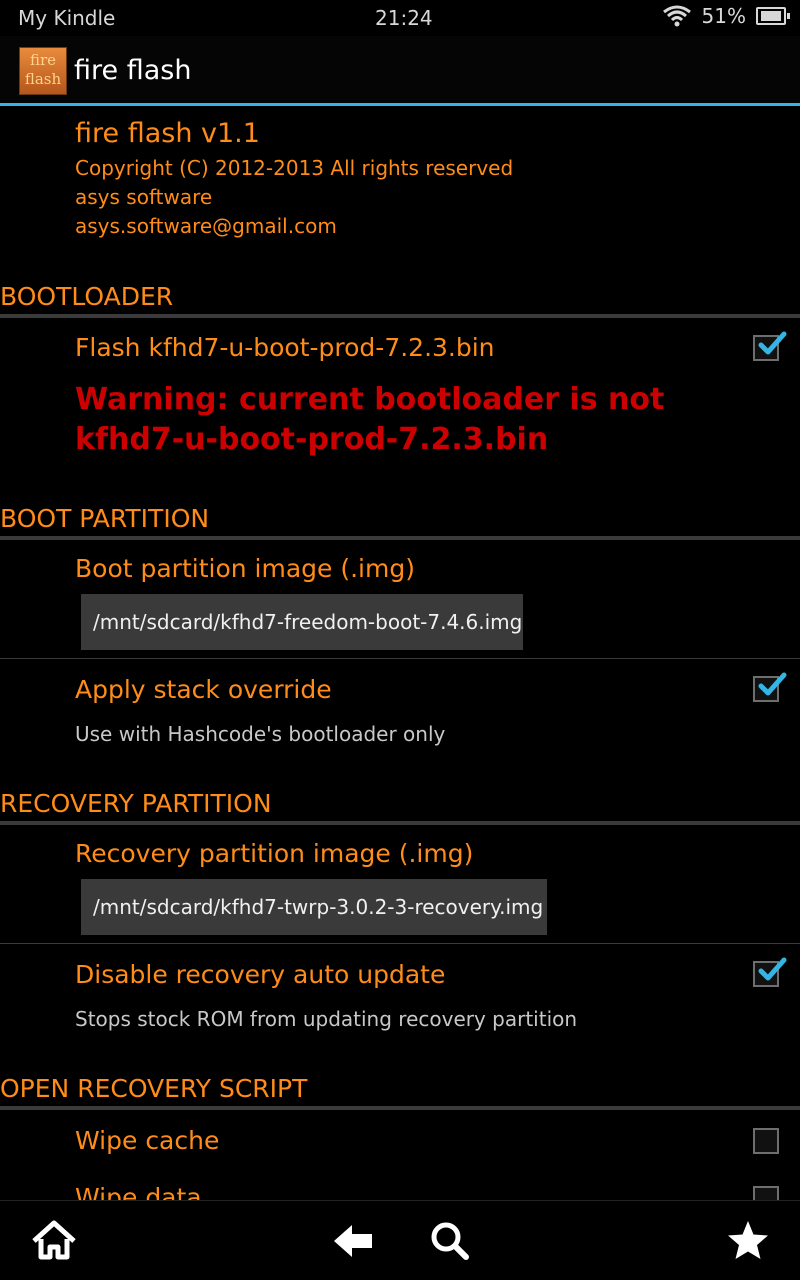 This screenshot has height=1280, width=800. I want to click on about-title: fire flash v1.1, so click(167, 133).